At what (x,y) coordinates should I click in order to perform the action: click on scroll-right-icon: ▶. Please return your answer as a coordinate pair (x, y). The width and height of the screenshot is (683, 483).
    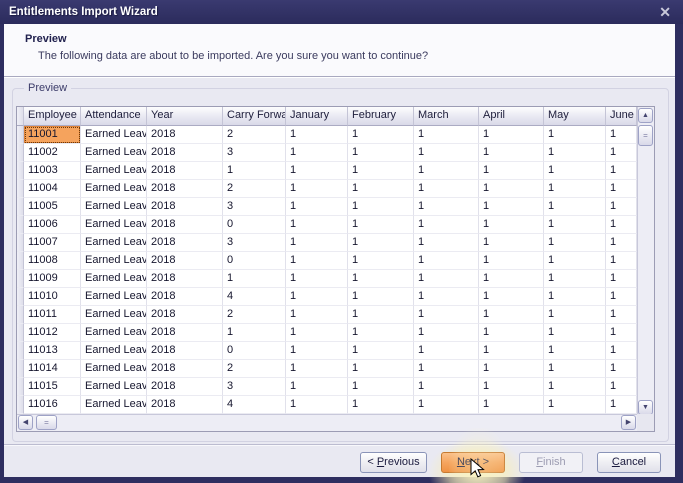
    Looking at the image, I should click on (628, 422).